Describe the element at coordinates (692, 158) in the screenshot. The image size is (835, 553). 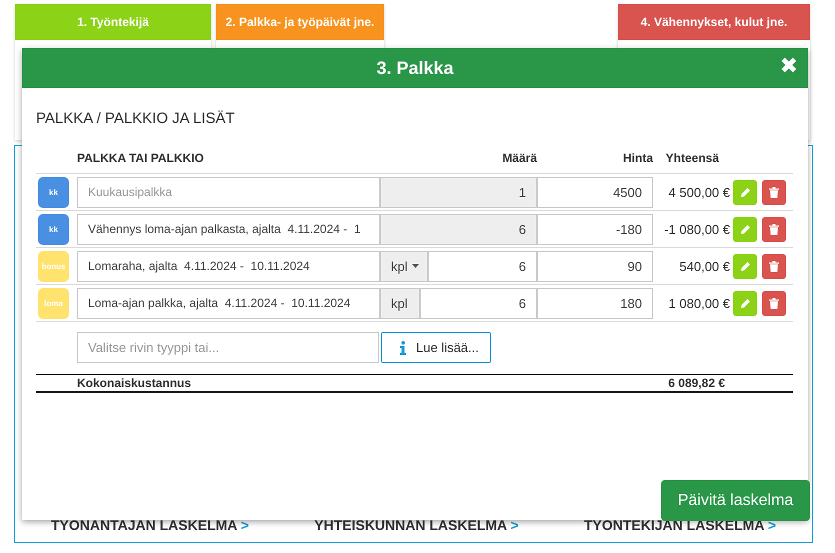
I see `column-header: Yhteensä` at that location.